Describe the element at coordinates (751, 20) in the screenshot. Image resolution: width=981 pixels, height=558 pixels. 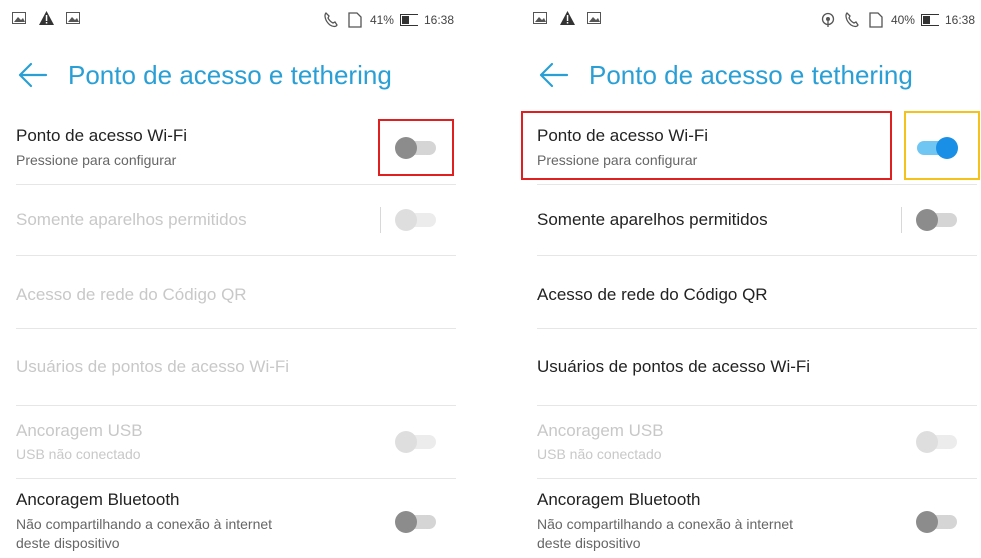
I see `status-bar: 40% 16:38` at that location.